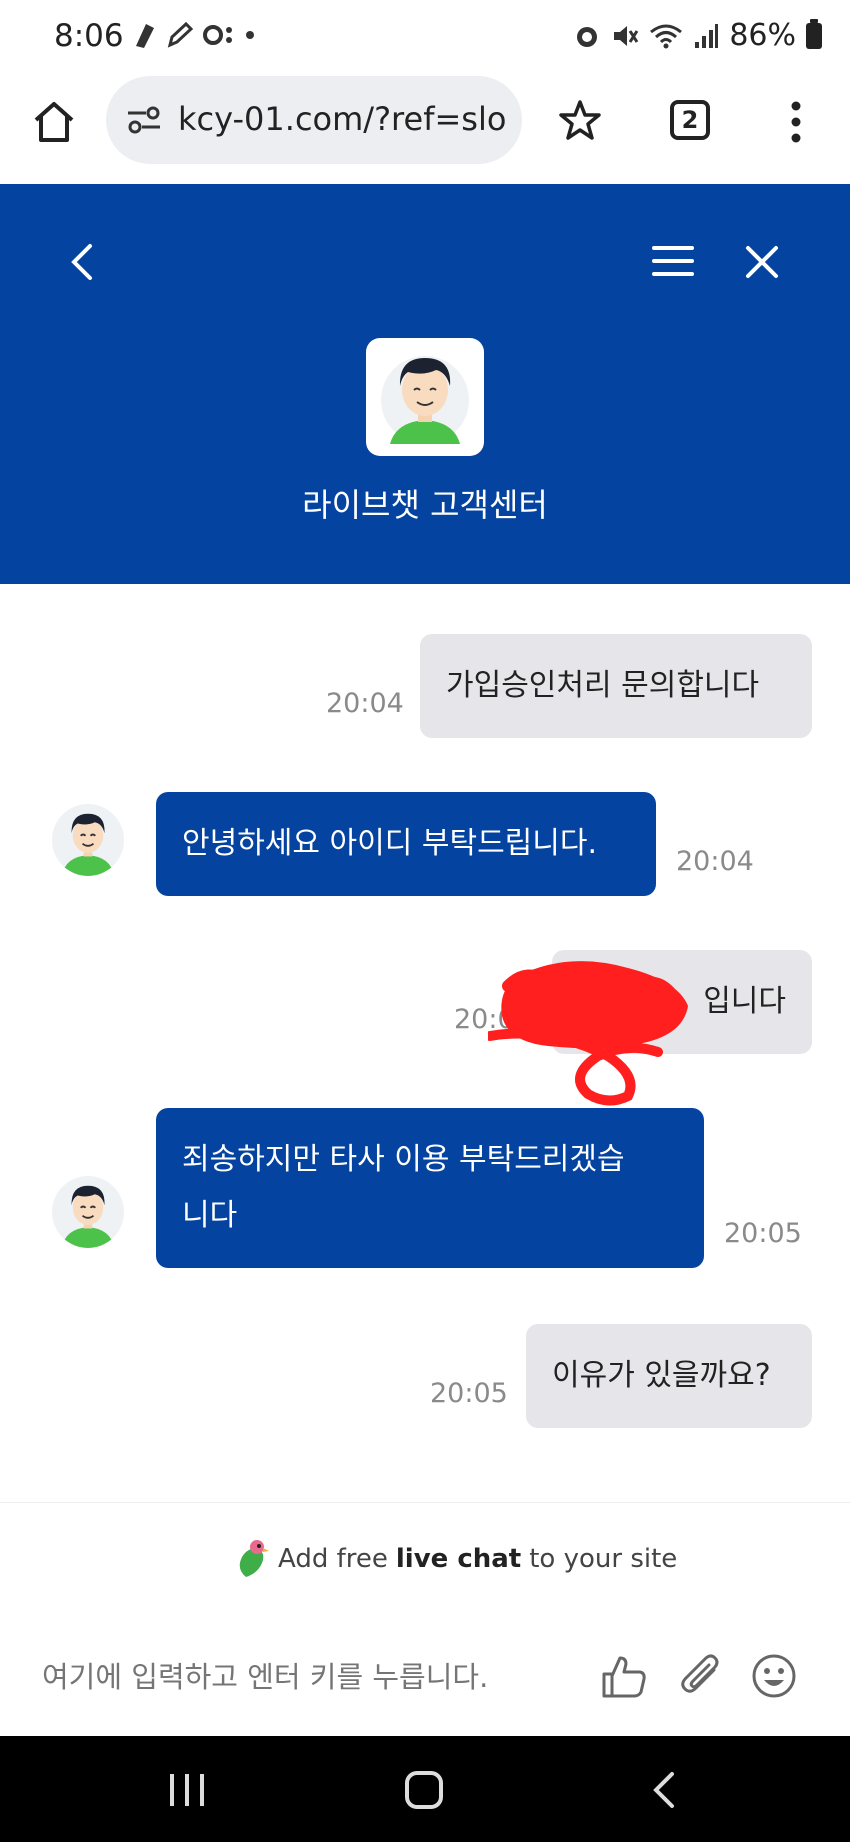  Describe the element at coordinates (762, 262) in the screenshot. I see `close-icon` at that location.